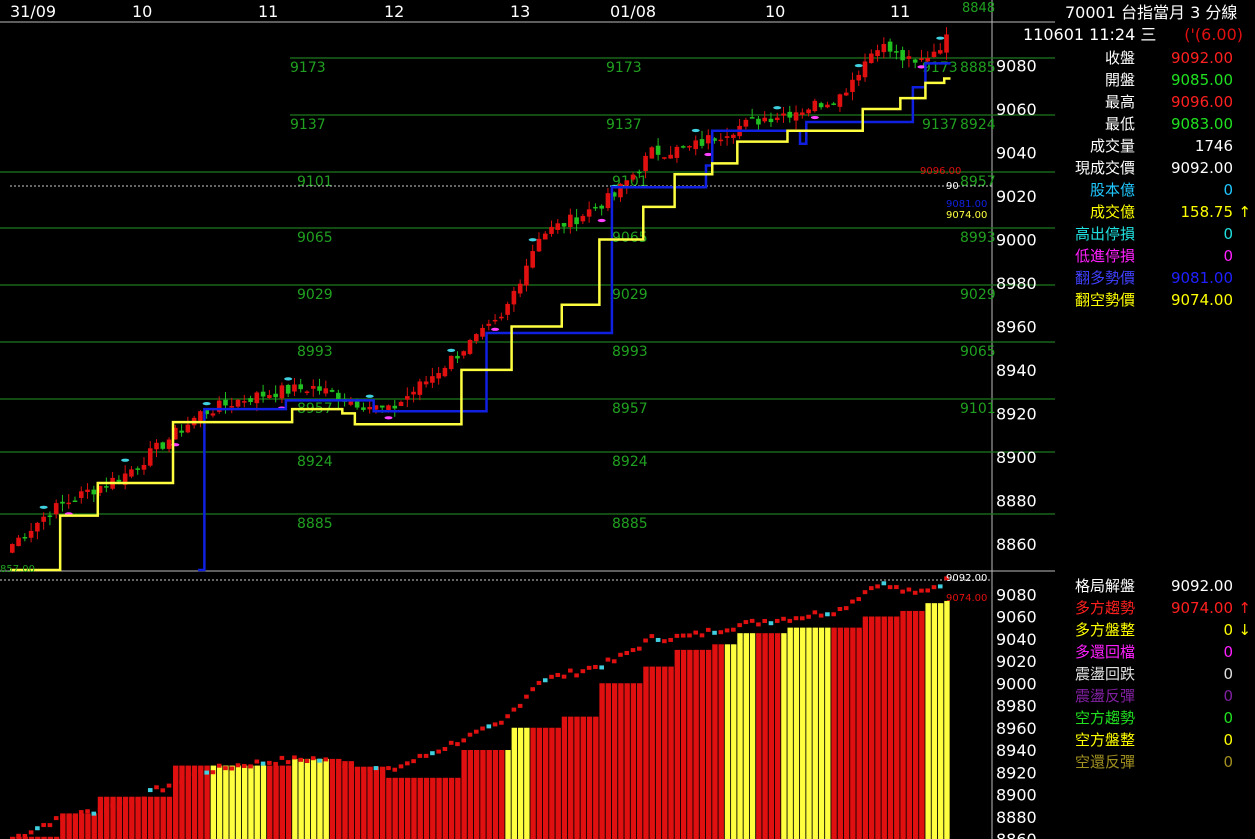  Describe the element at coordinates (1016, 370) in the screenshot. I see `y-tick-label: 8940` at that location.